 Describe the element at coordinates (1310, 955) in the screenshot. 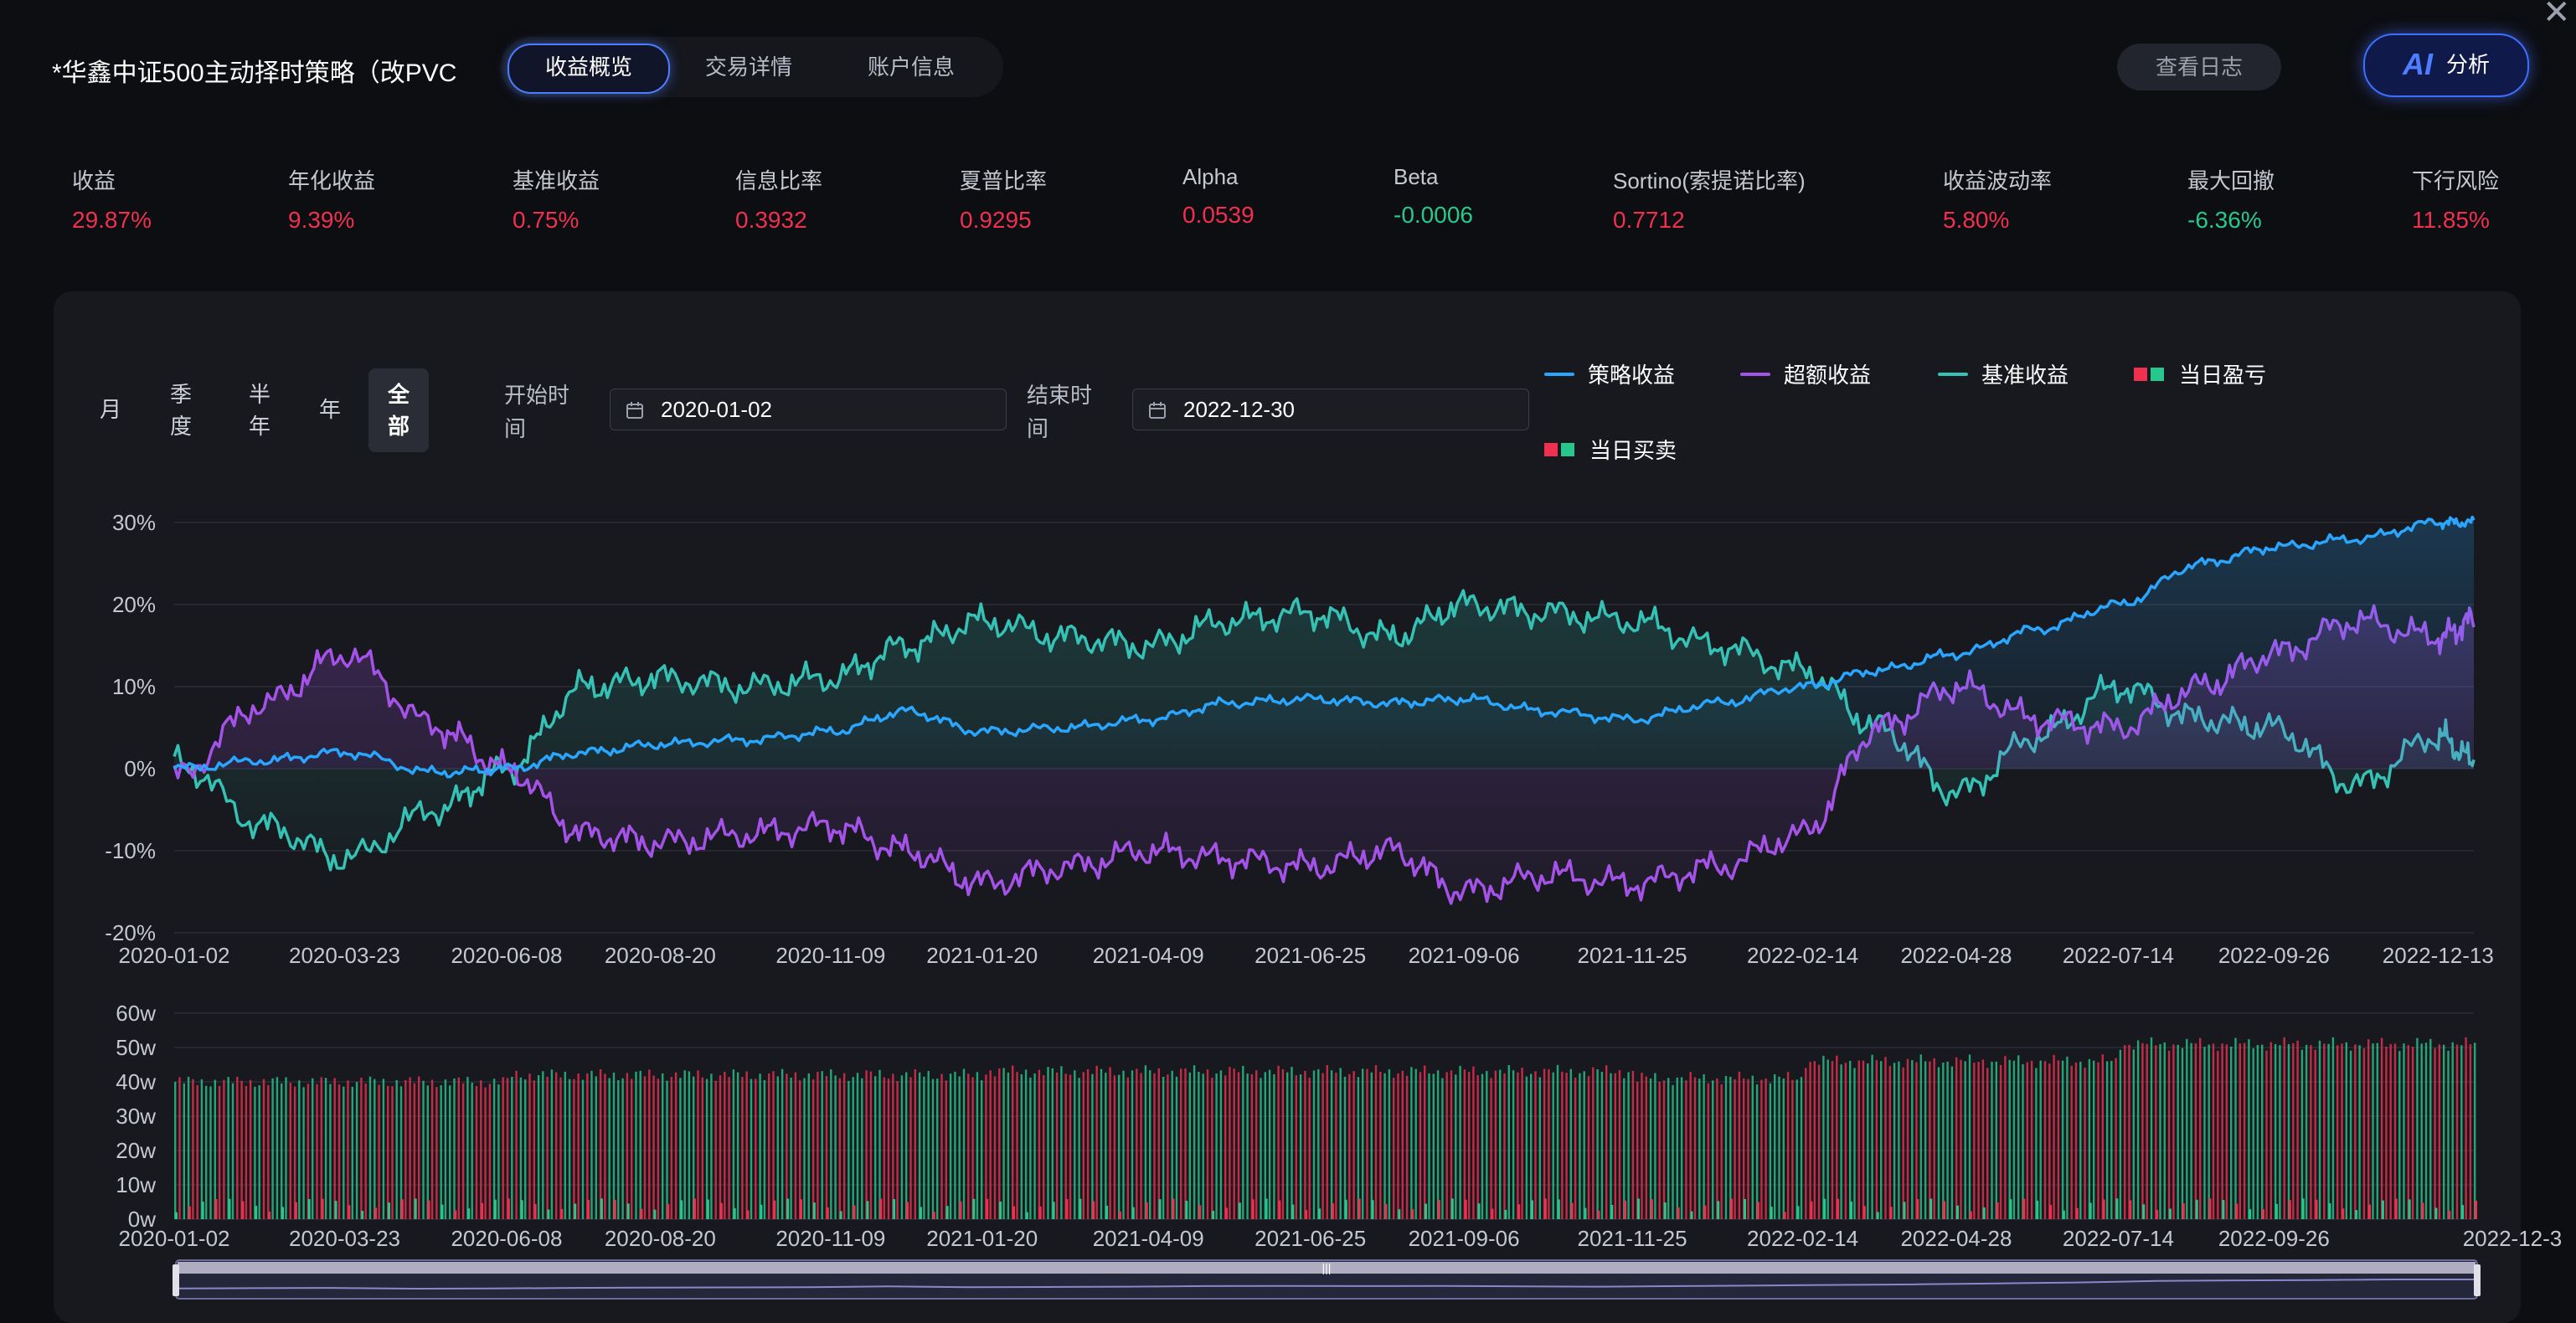

I see `x-tick-label: 2021-06-25` at that location.